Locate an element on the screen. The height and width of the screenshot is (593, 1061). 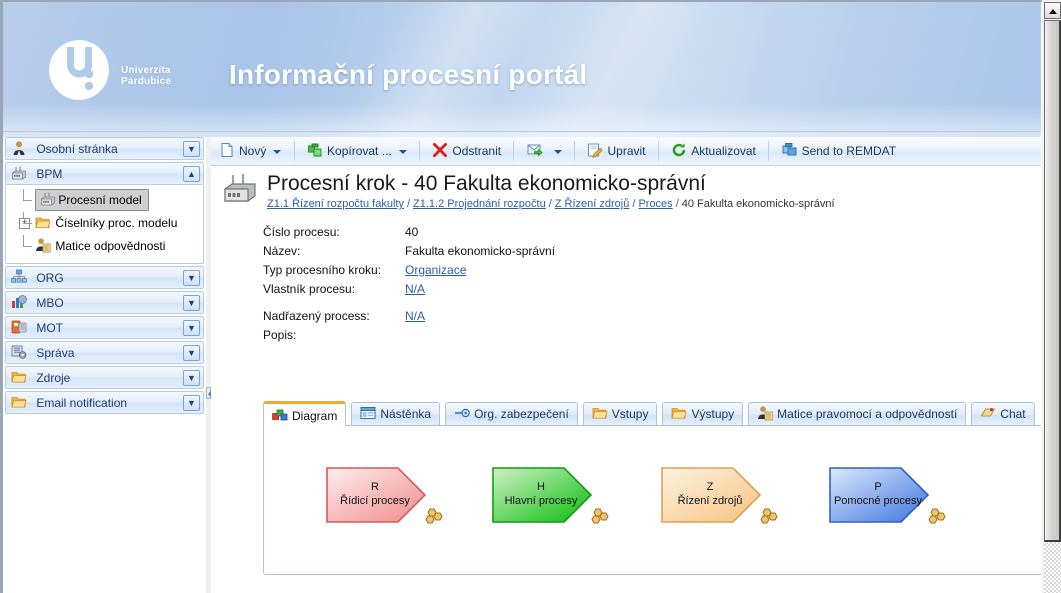
tab-chat: Chat is located at coordinates (1003, 414).